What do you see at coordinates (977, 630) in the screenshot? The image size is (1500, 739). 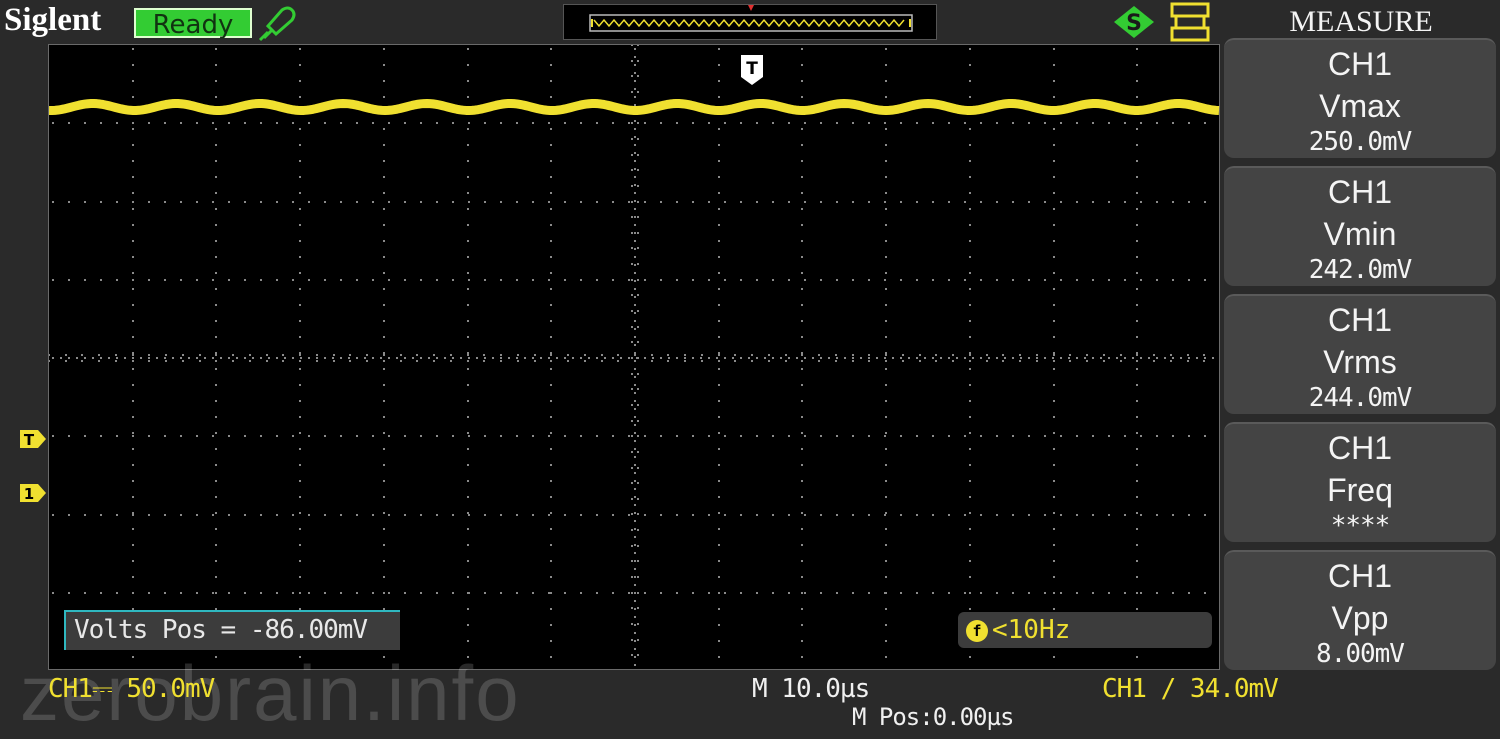 I see `frequency-icon: f` at bounding box center [977, 630].